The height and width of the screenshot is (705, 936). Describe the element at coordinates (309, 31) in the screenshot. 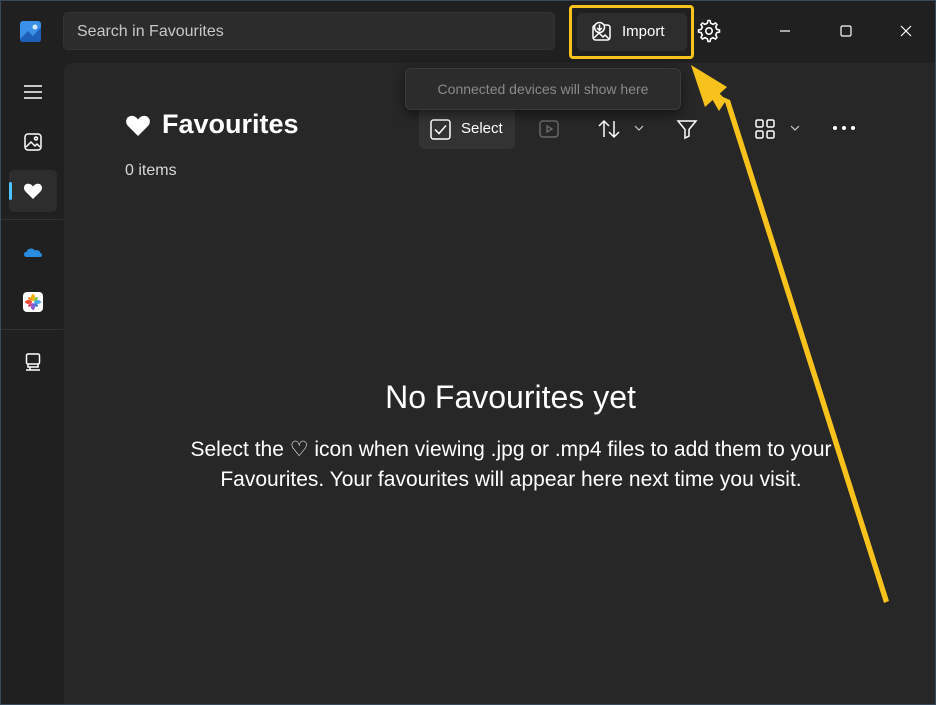

I see `search-input: Search in Favourites` at that location.